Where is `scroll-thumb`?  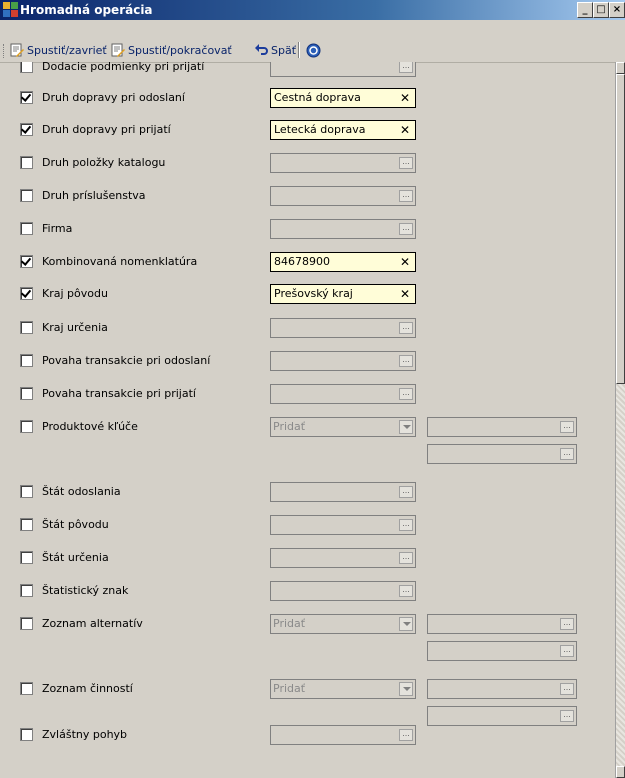 scroll-thumb is located at coordinates (620, 229).